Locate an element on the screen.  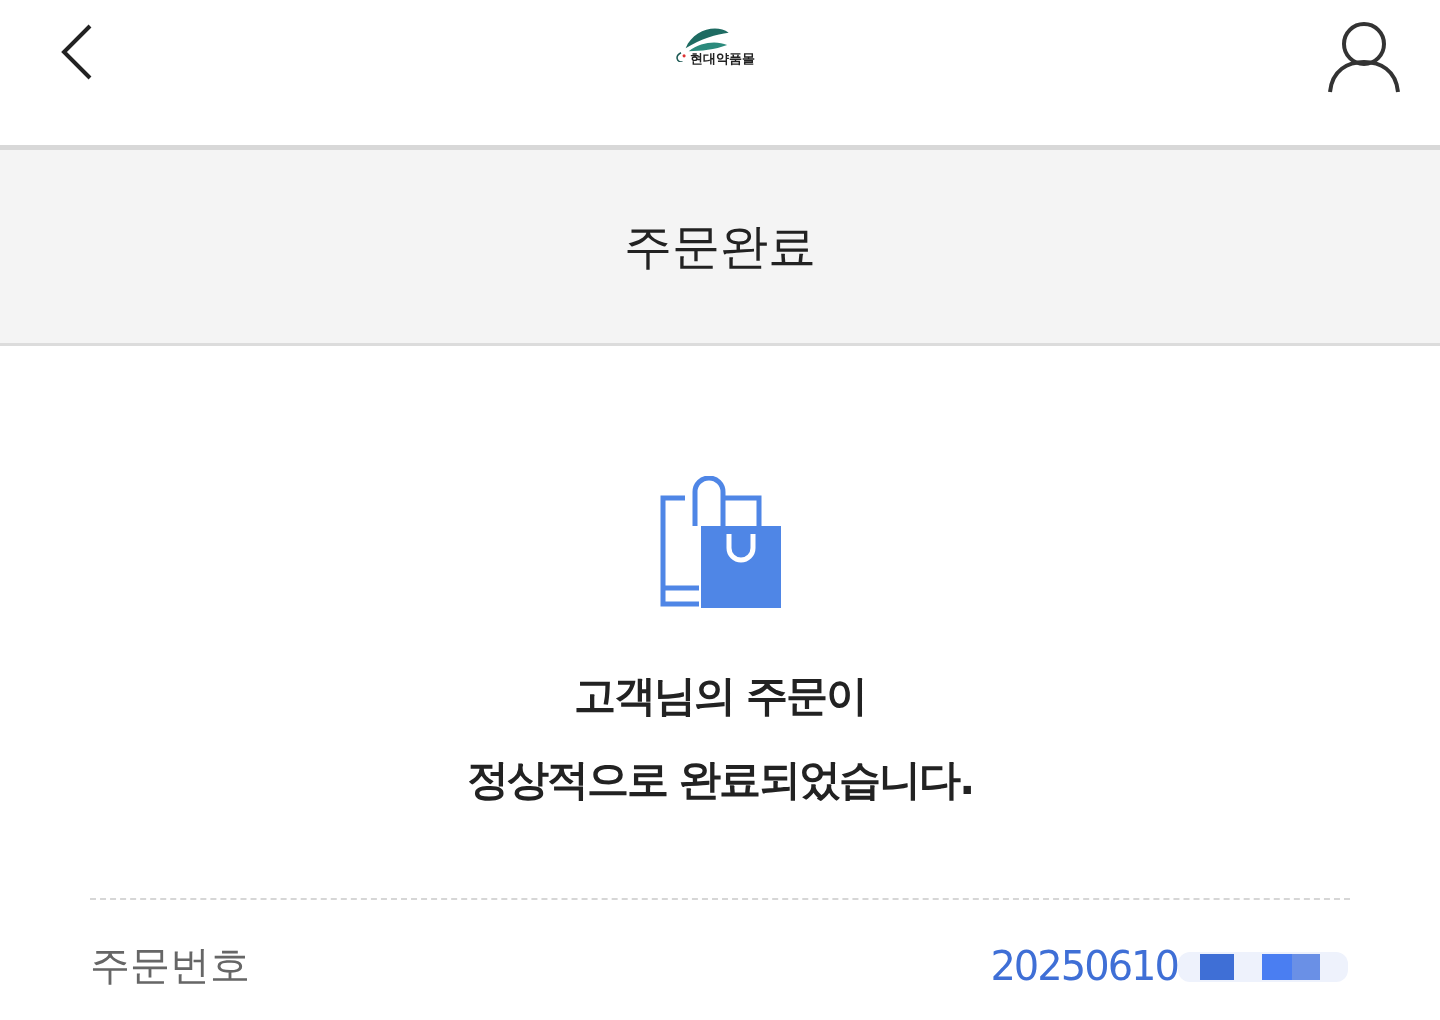
order-number-label: 주문번호 is located at coordinates (170, 965).